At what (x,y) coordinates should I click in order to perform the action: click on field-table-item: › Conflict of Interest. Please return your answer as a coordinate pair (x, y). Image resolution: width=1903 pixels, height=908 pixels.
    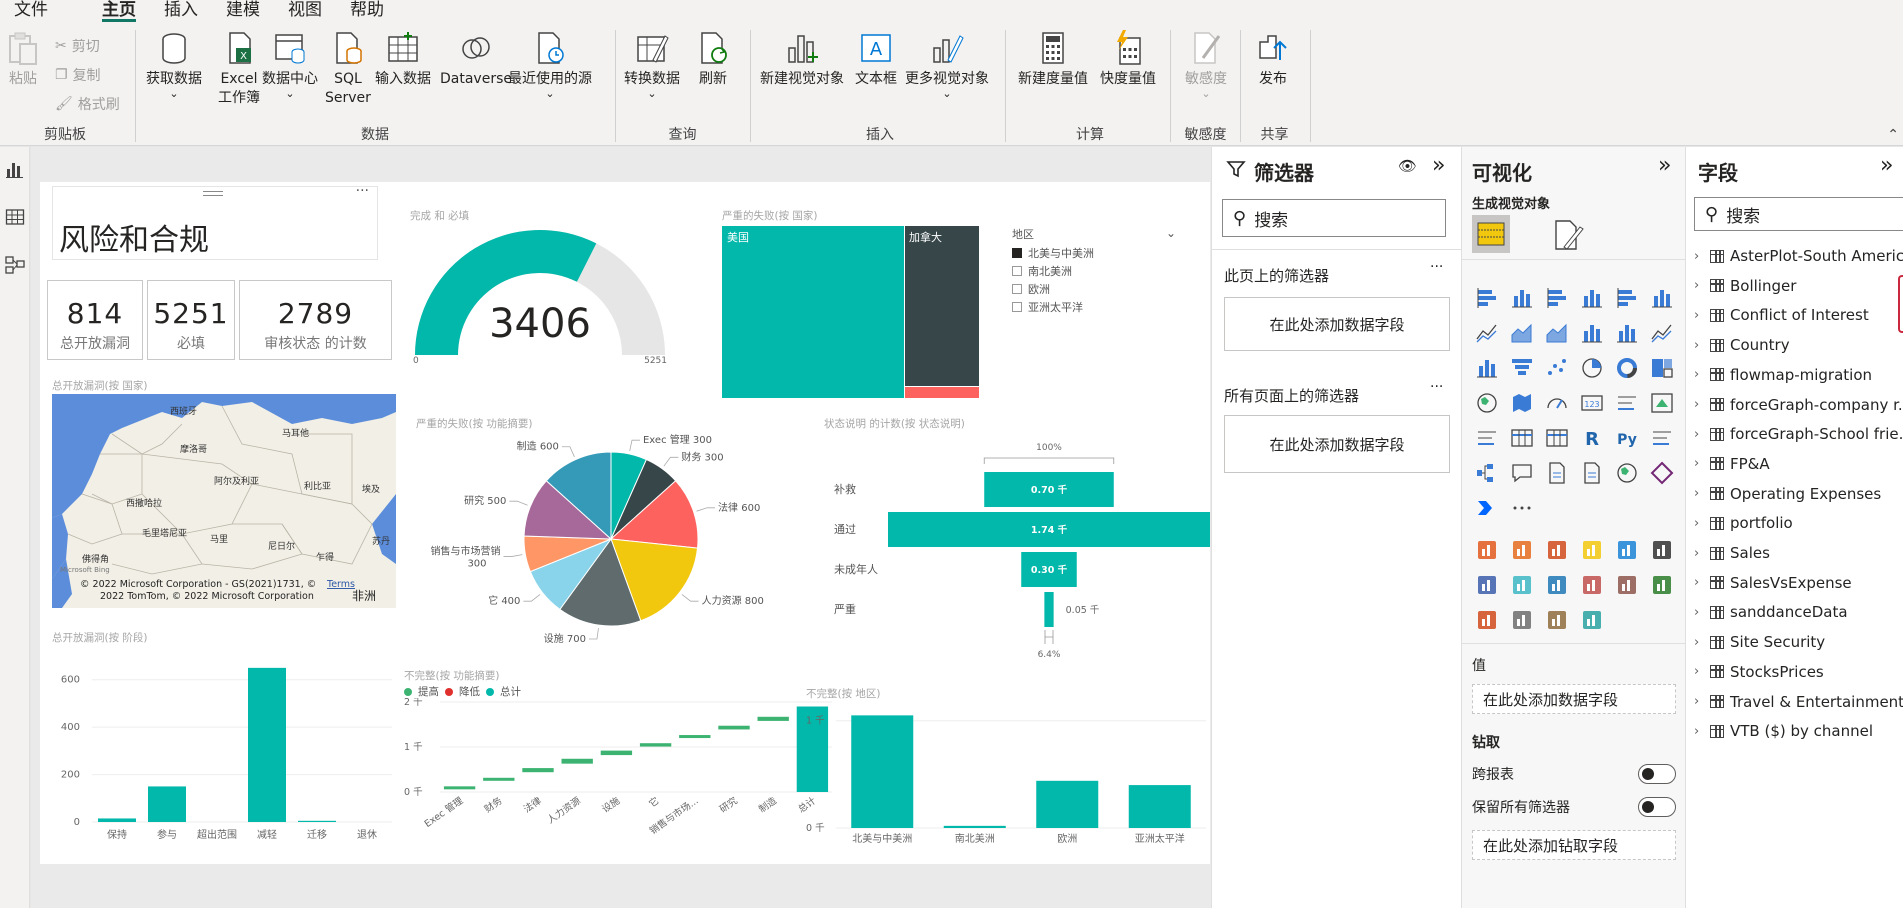
    Looking at the image, I should click on (1781, 315).